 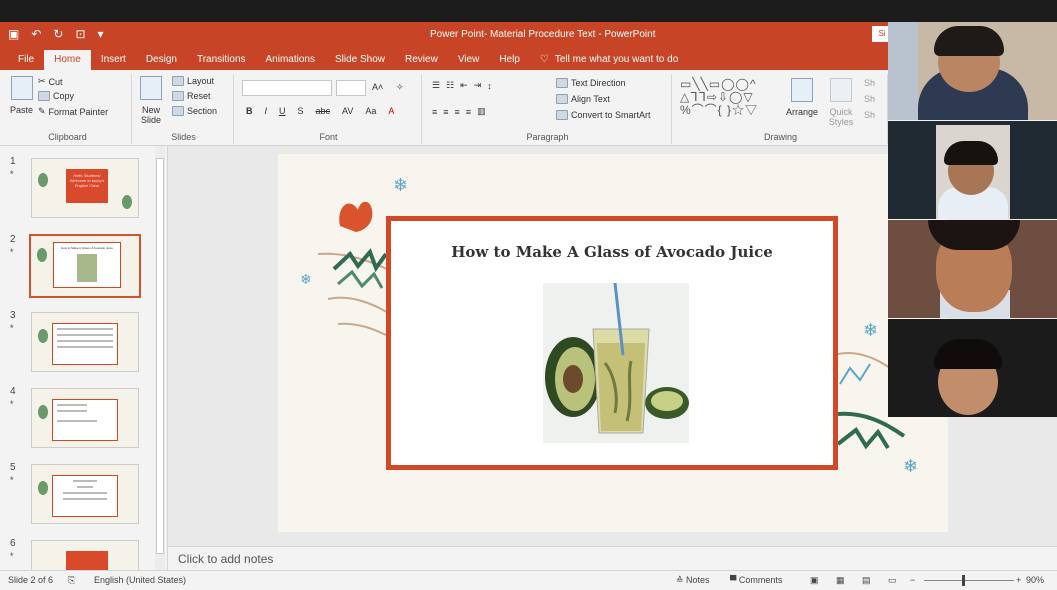 I want to click on notes-button: ≙ Notes, so click(x=693, y=580).